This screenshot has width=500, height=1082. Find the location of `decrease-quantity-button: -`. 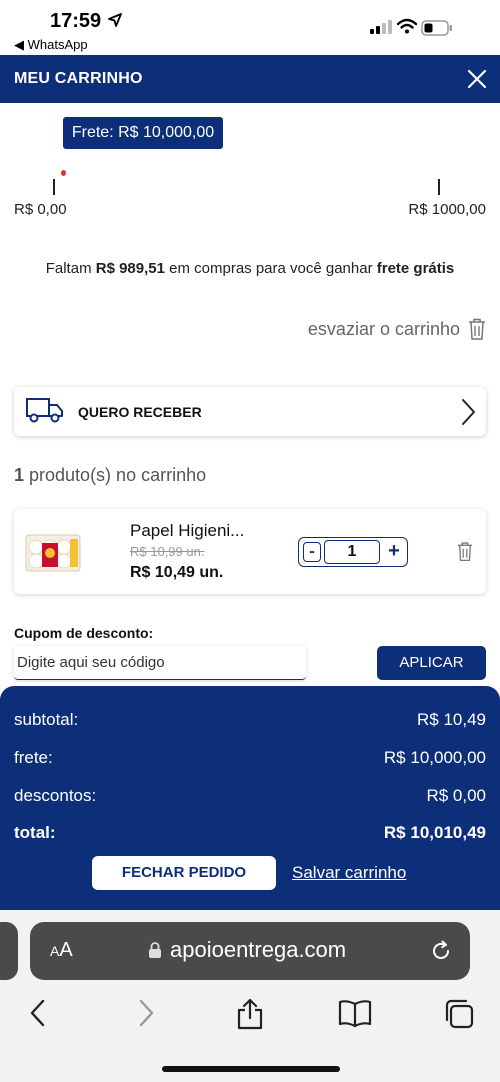

decrease-quantity-button: - is located at coordinates (312, 552).